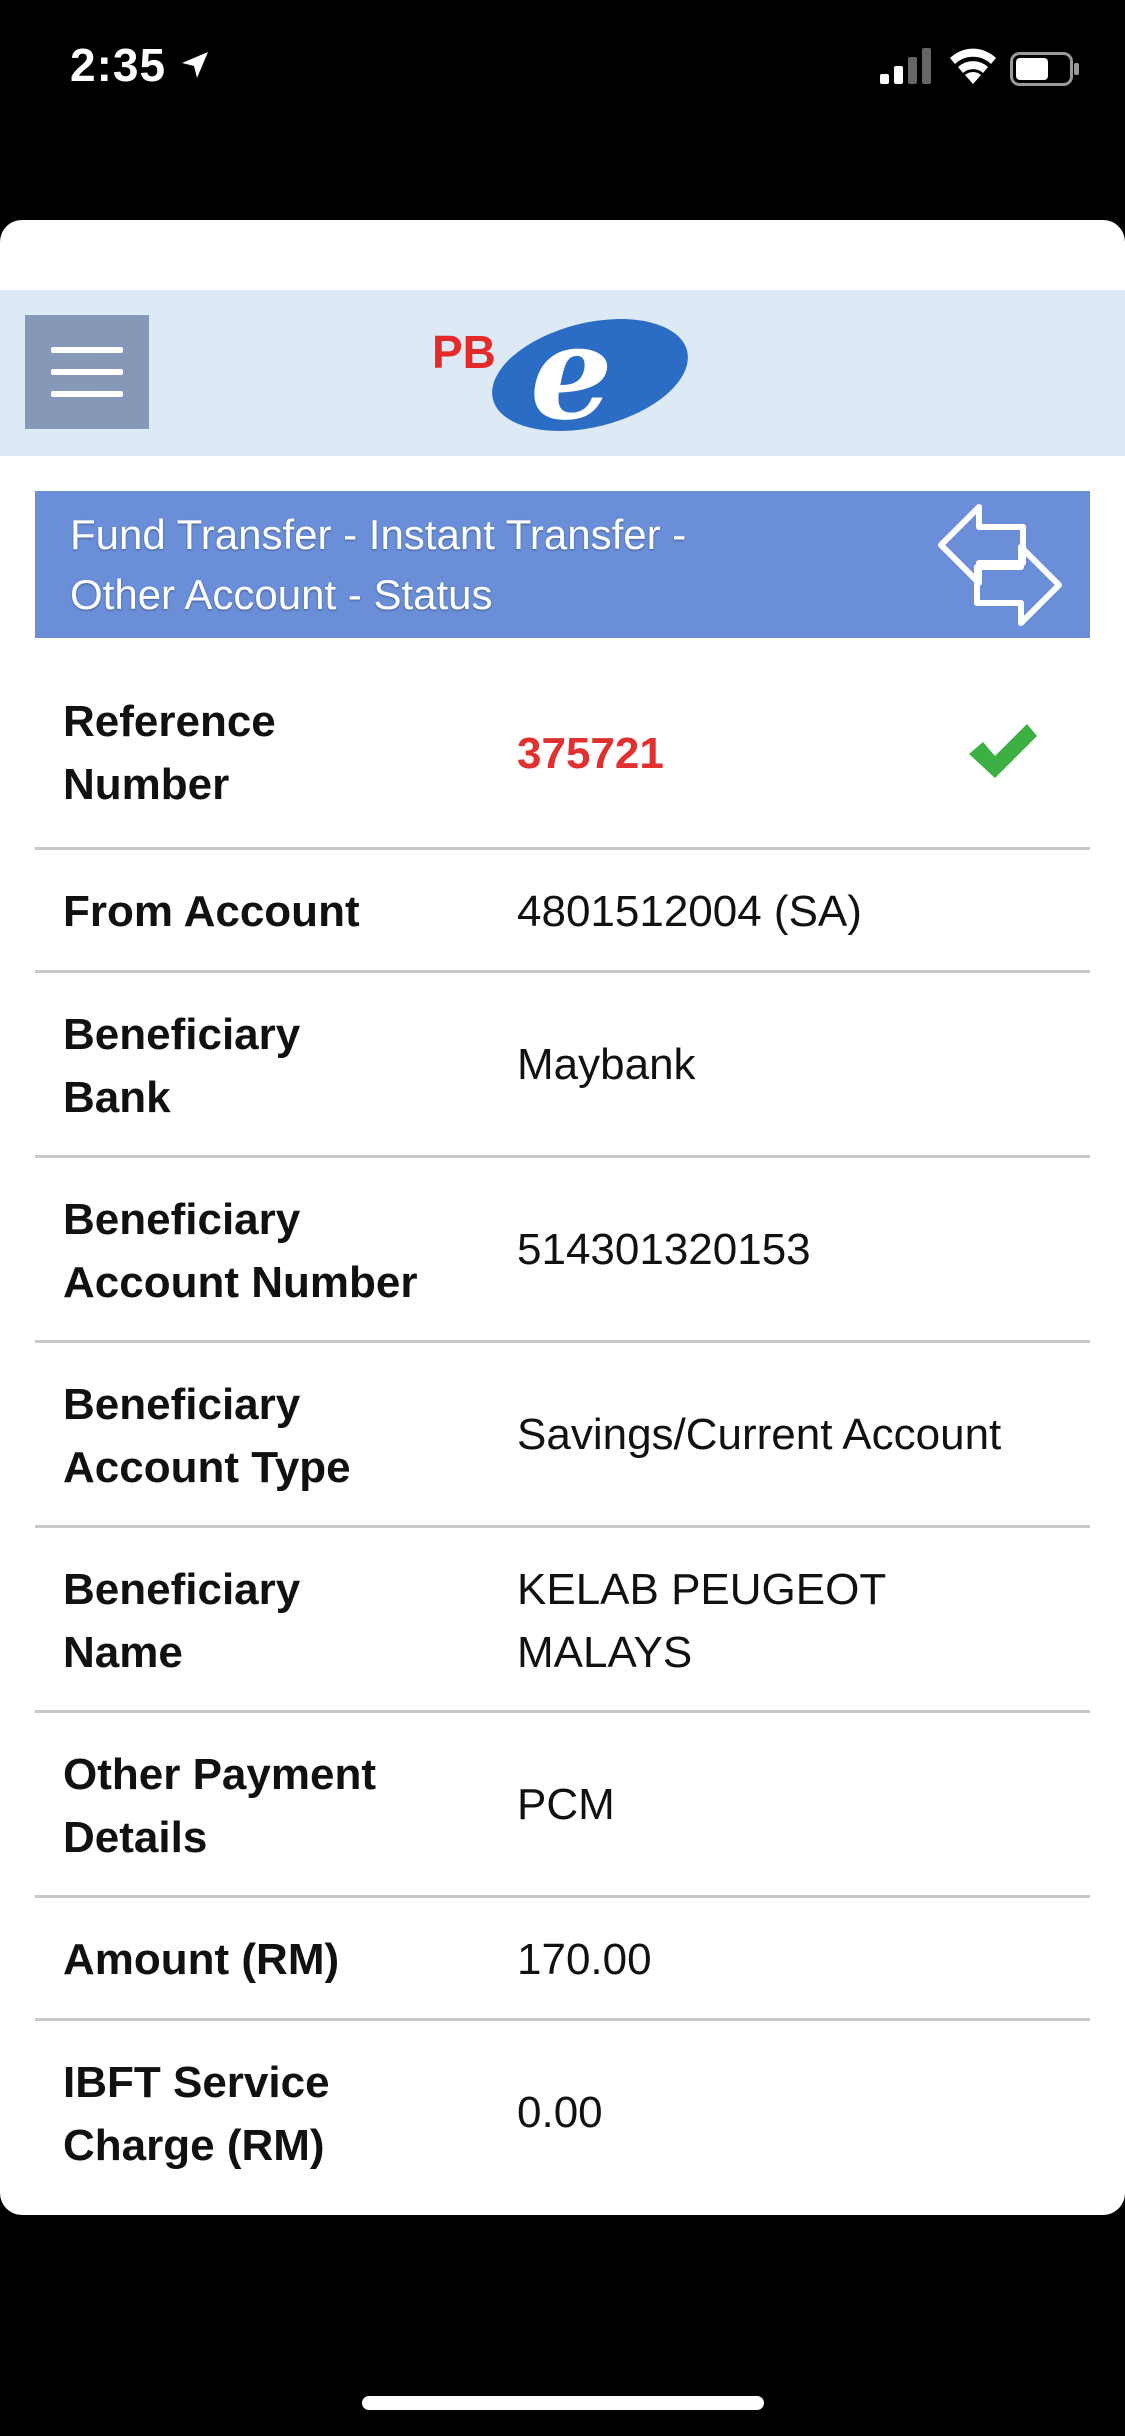  I want to click on detail-row-beneficiary-name: Beneficiary Name KELAB PEUGEOT MALAYS, so click(562, 1620).